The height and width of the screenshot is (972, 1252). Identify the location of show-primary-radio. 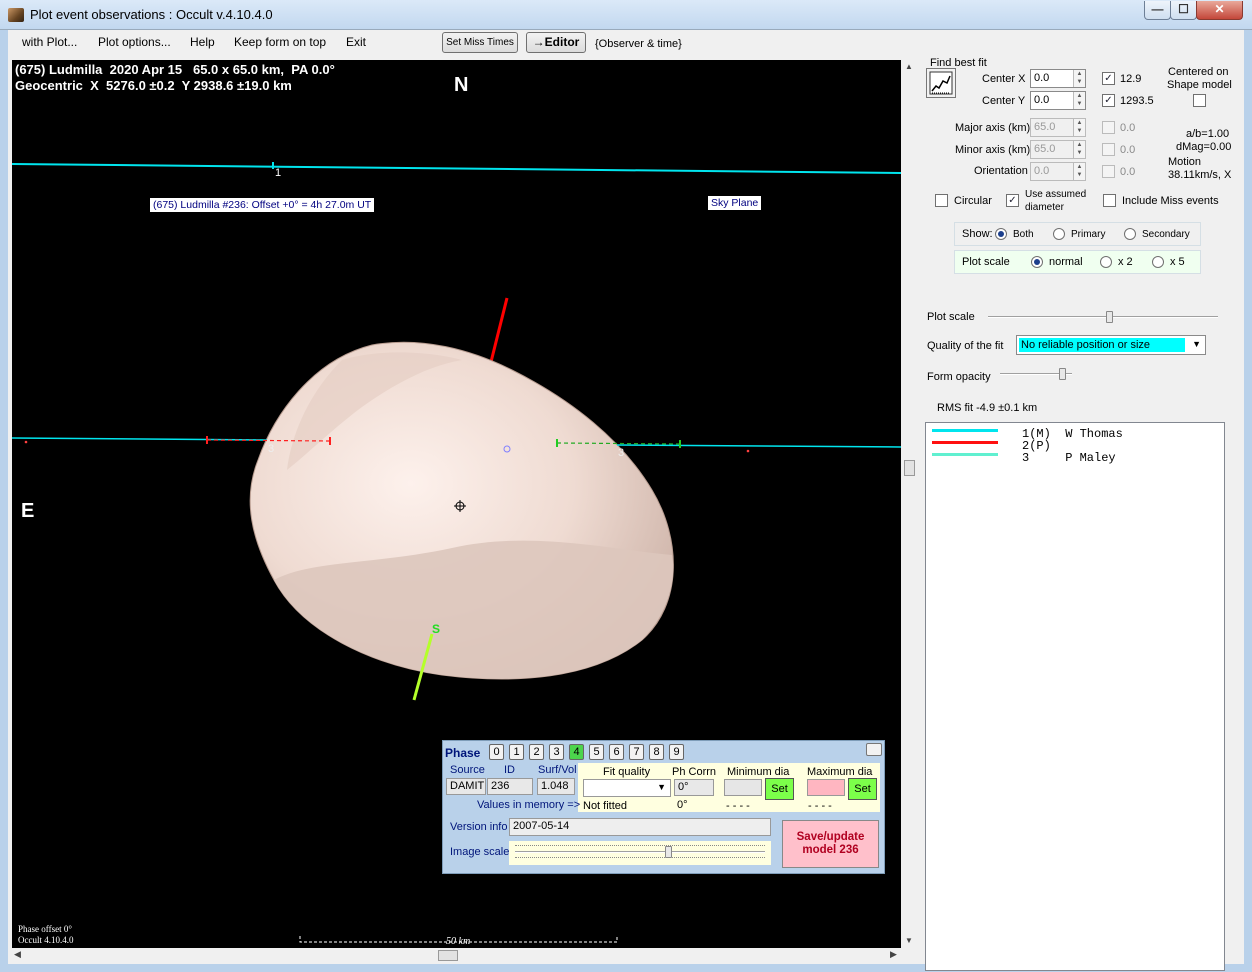
(1059, 234).